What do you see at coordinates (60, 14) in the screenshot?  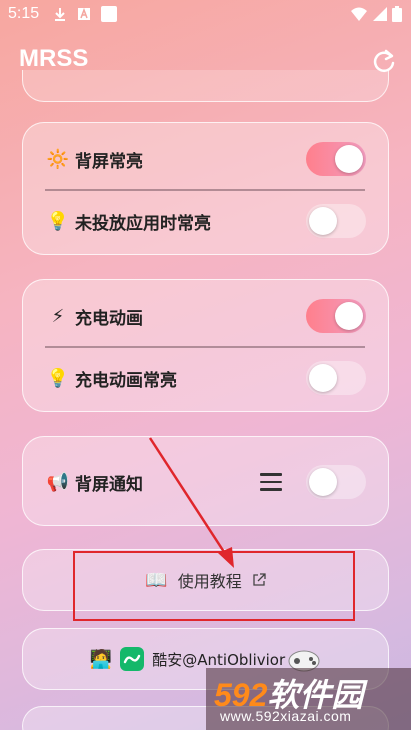 I see `download-icon` at bounding box center [60, 14].